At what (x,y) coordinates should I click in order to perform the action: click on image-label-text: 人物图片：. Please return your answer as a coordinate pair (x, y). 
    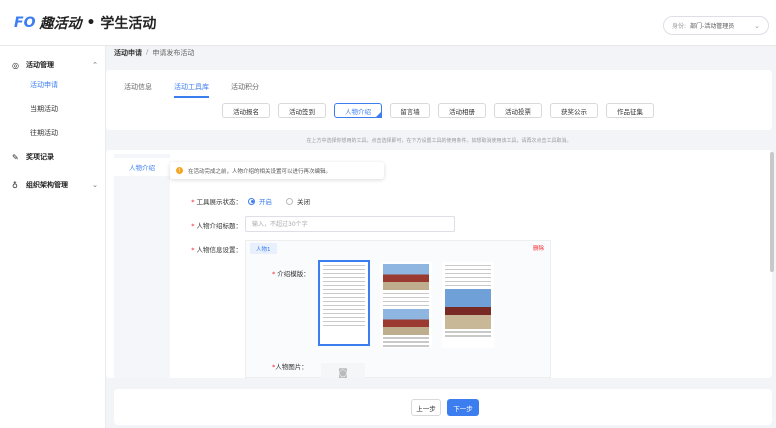
    Looking at the image, I should click on (291, 367).